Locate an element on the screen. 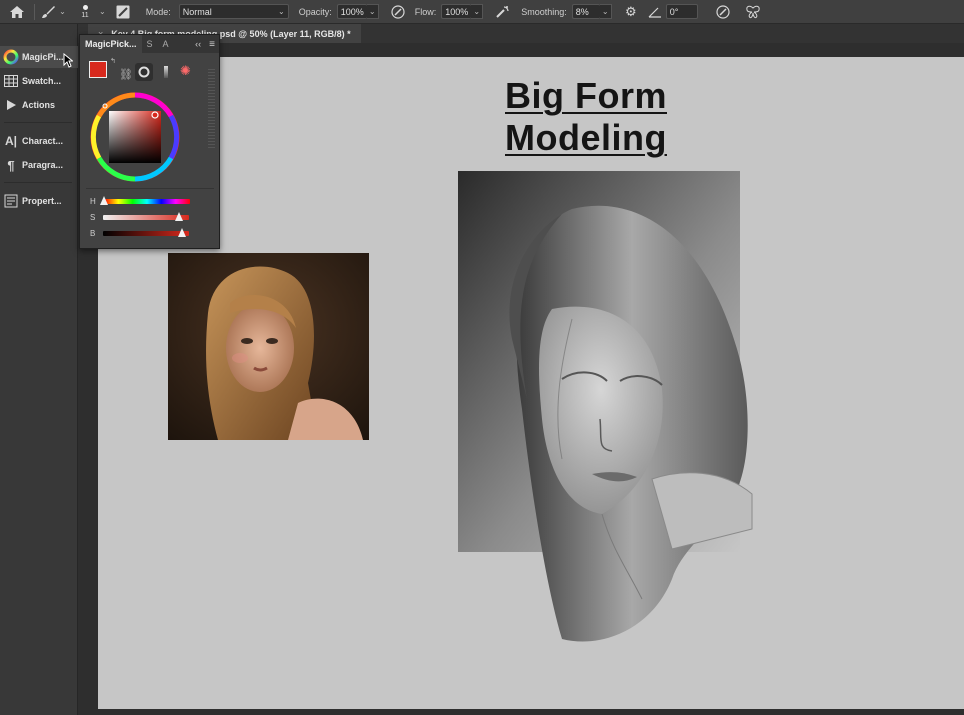 The width and height of the screenshot is (964, 715). panel-divider is located at coordinates (150, 188).